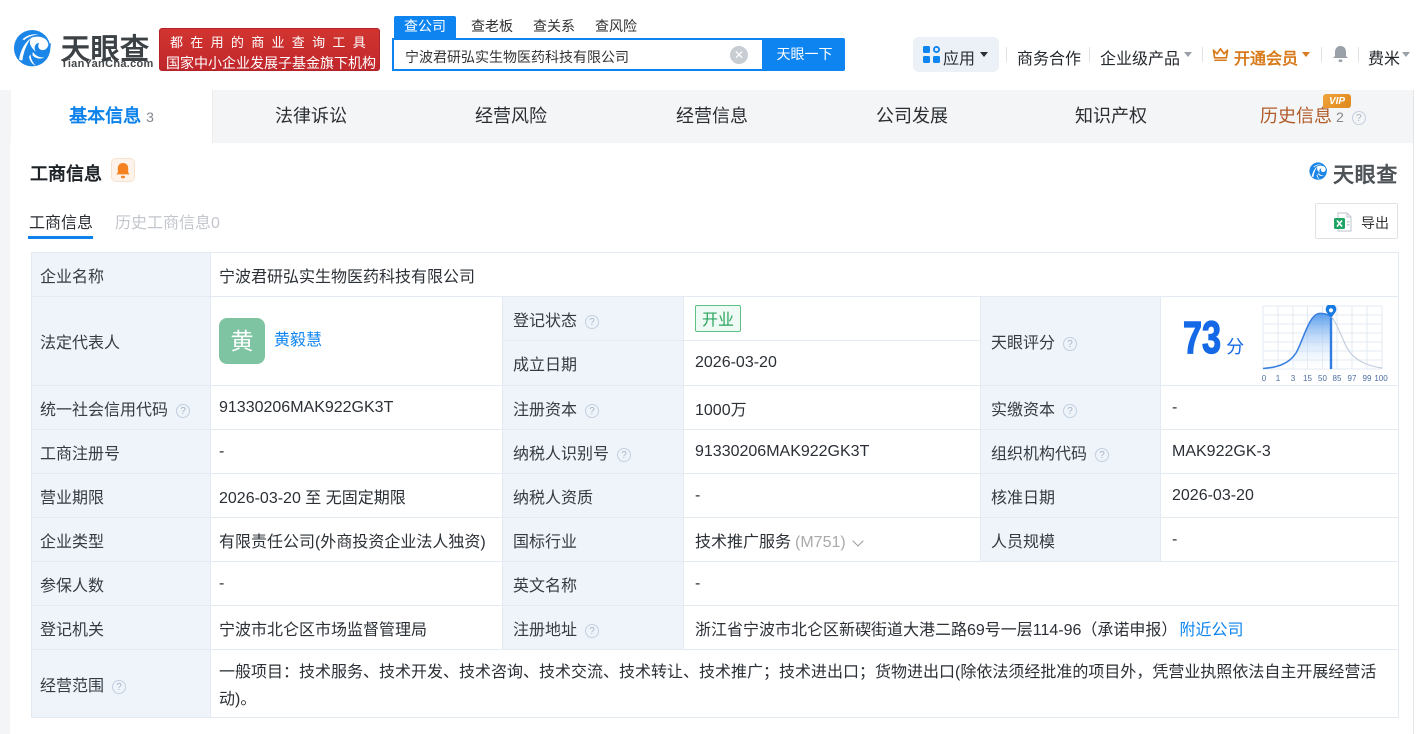  I want to click on svg-text: 85, so click(1337, 378).